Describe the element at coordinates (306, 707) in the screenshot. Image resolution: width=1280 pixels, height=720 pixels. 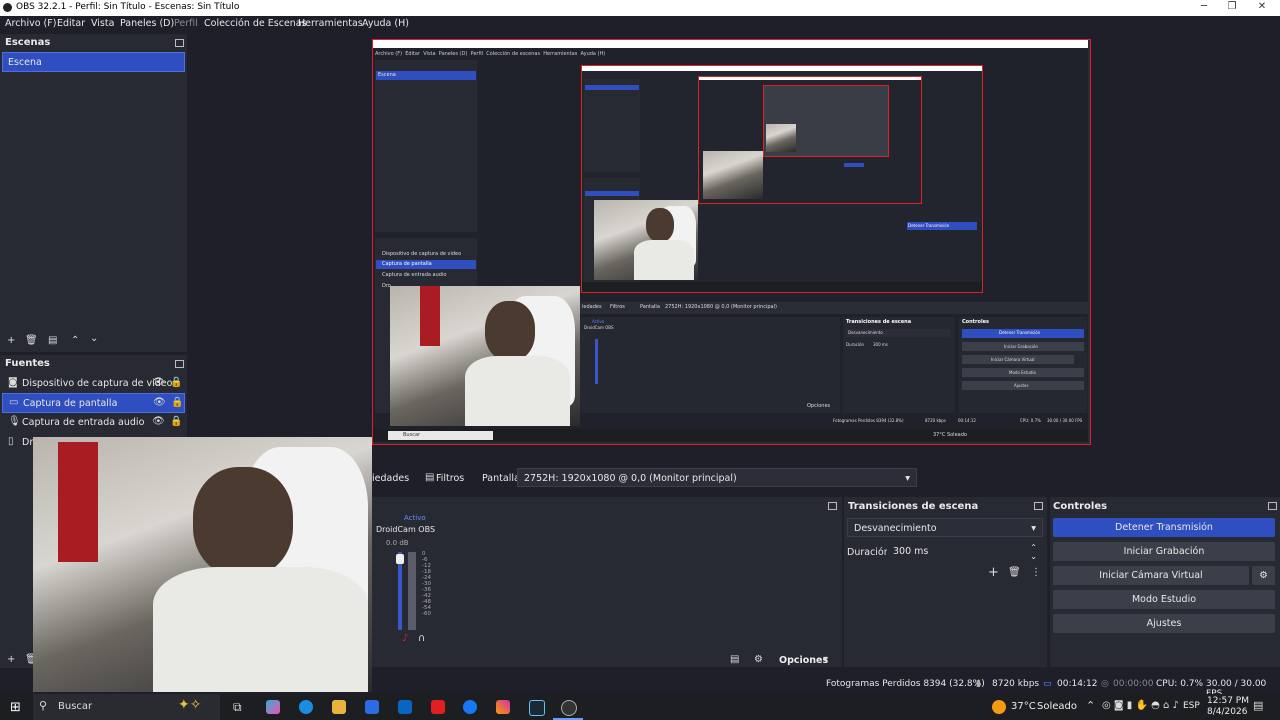
I see `edge-icon` at that location.